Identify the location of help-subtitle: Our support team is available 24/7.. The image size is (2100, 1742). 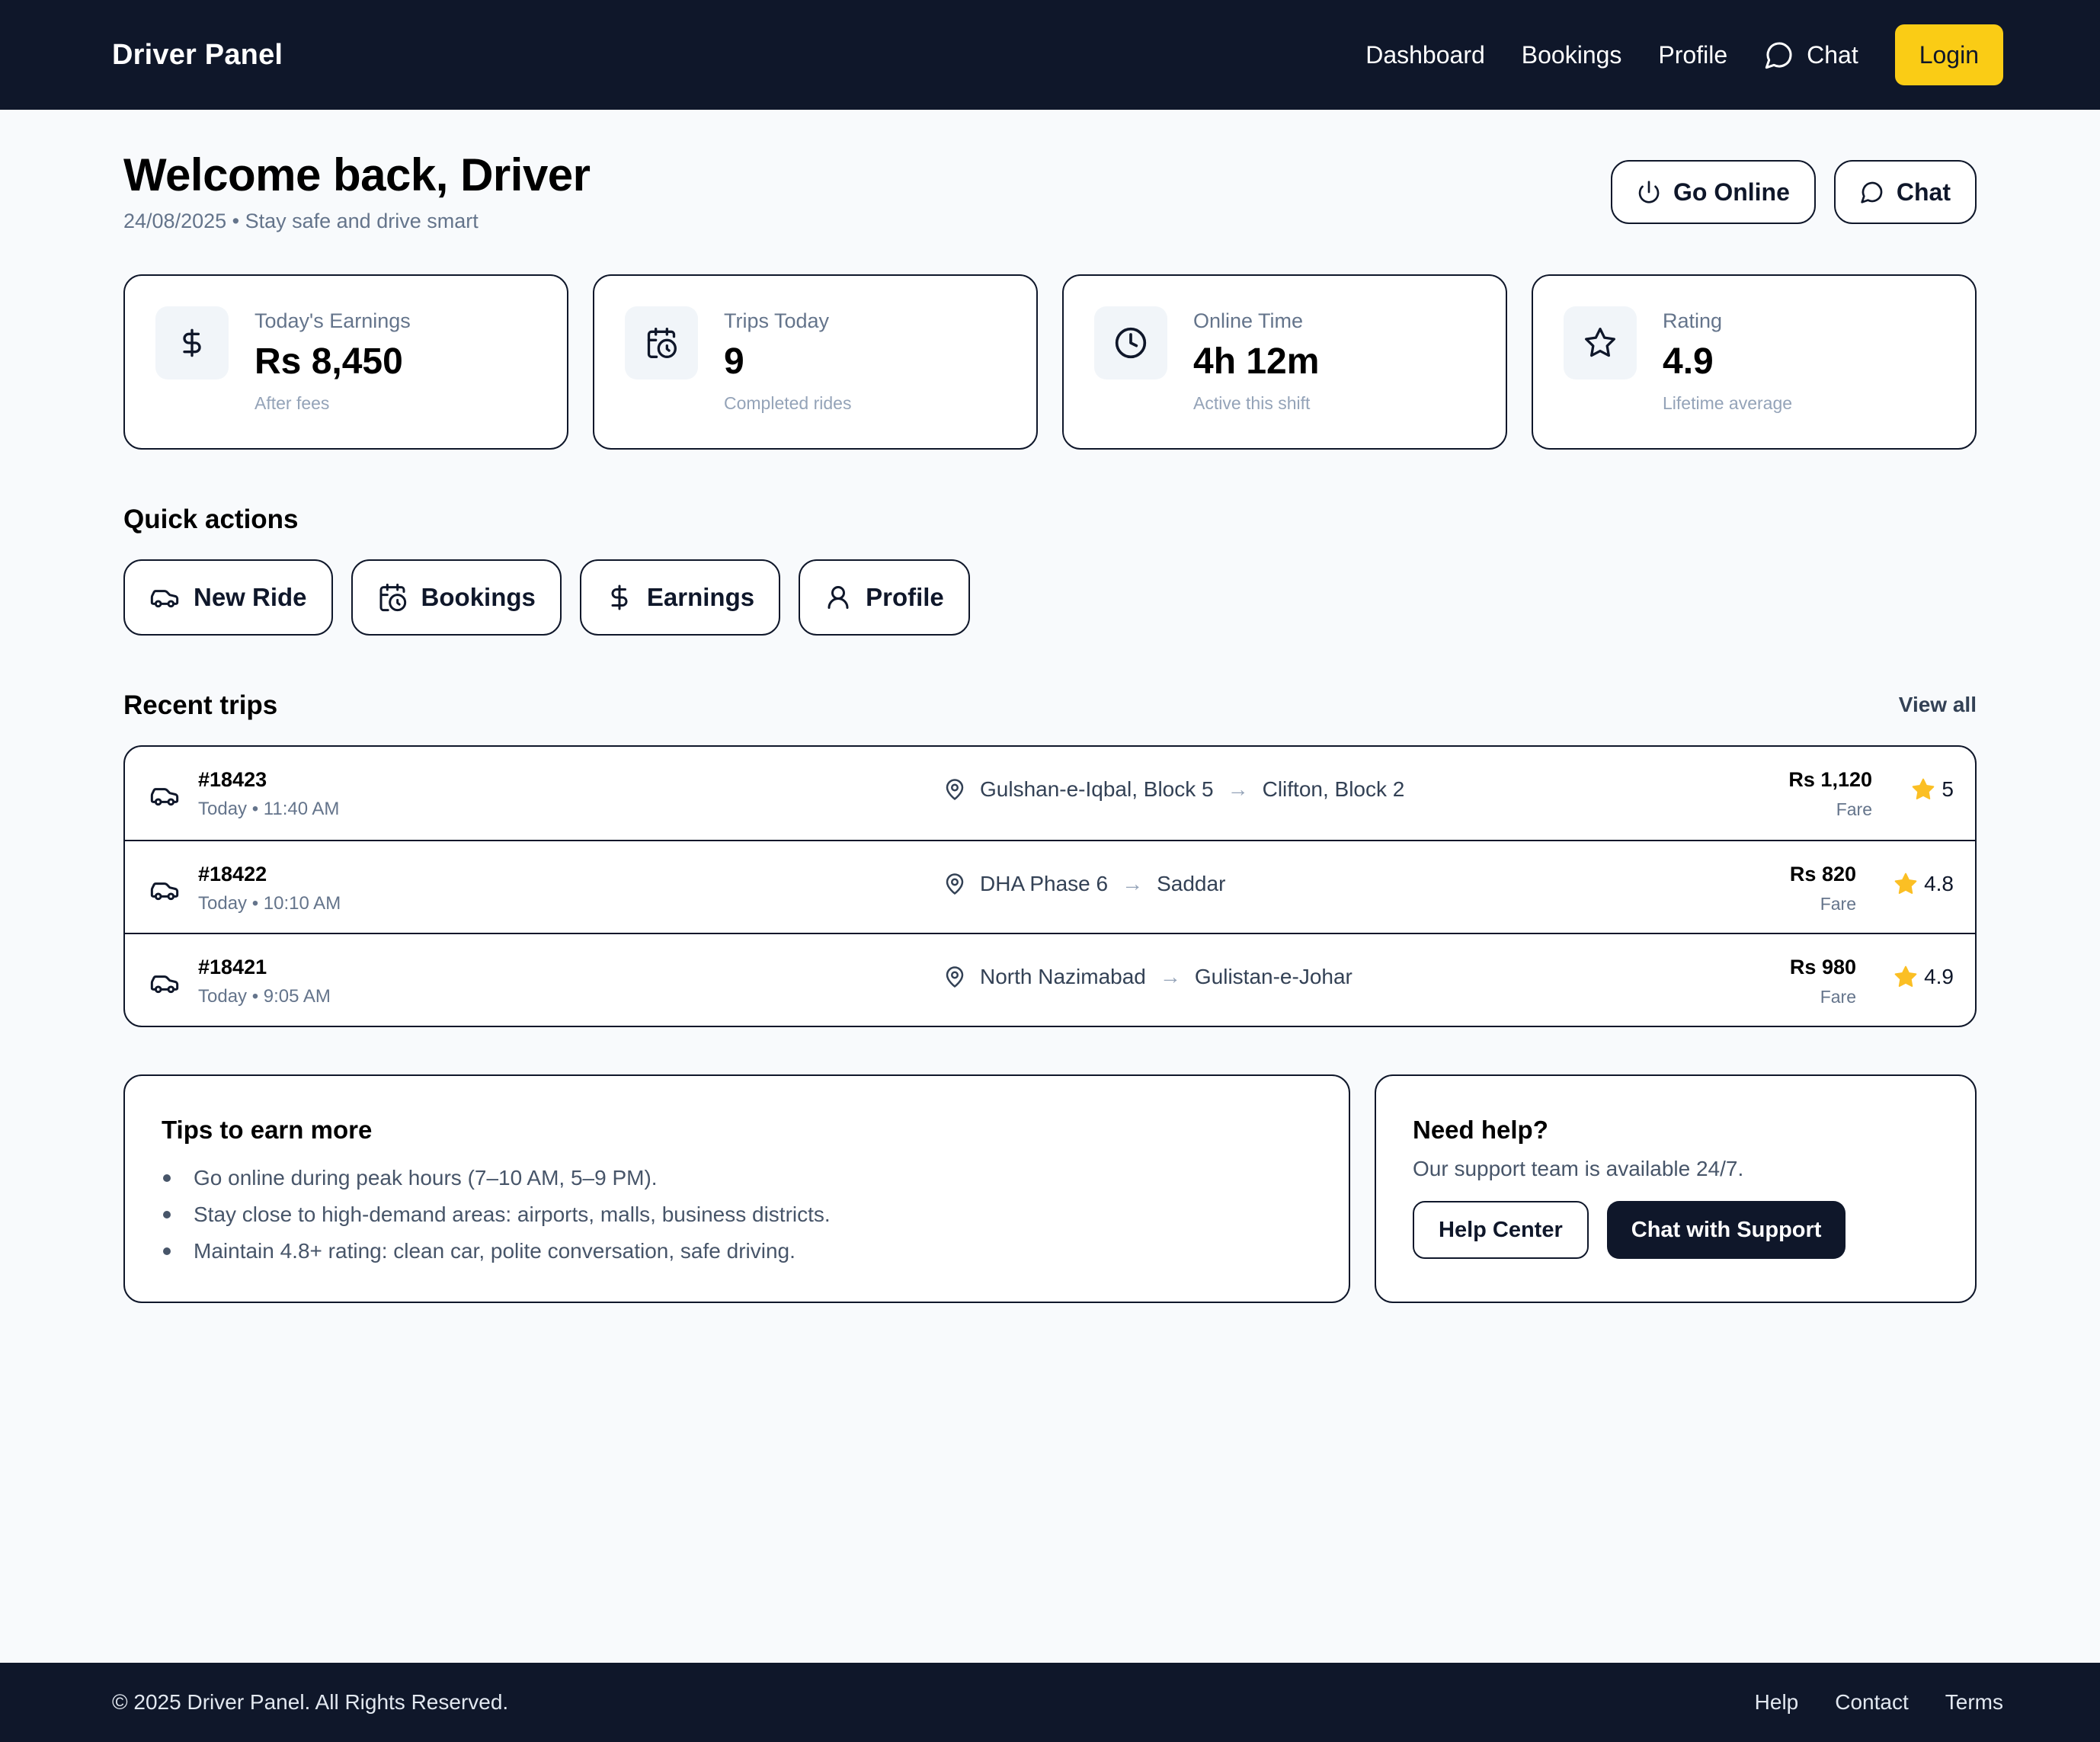
(1578, 1168).